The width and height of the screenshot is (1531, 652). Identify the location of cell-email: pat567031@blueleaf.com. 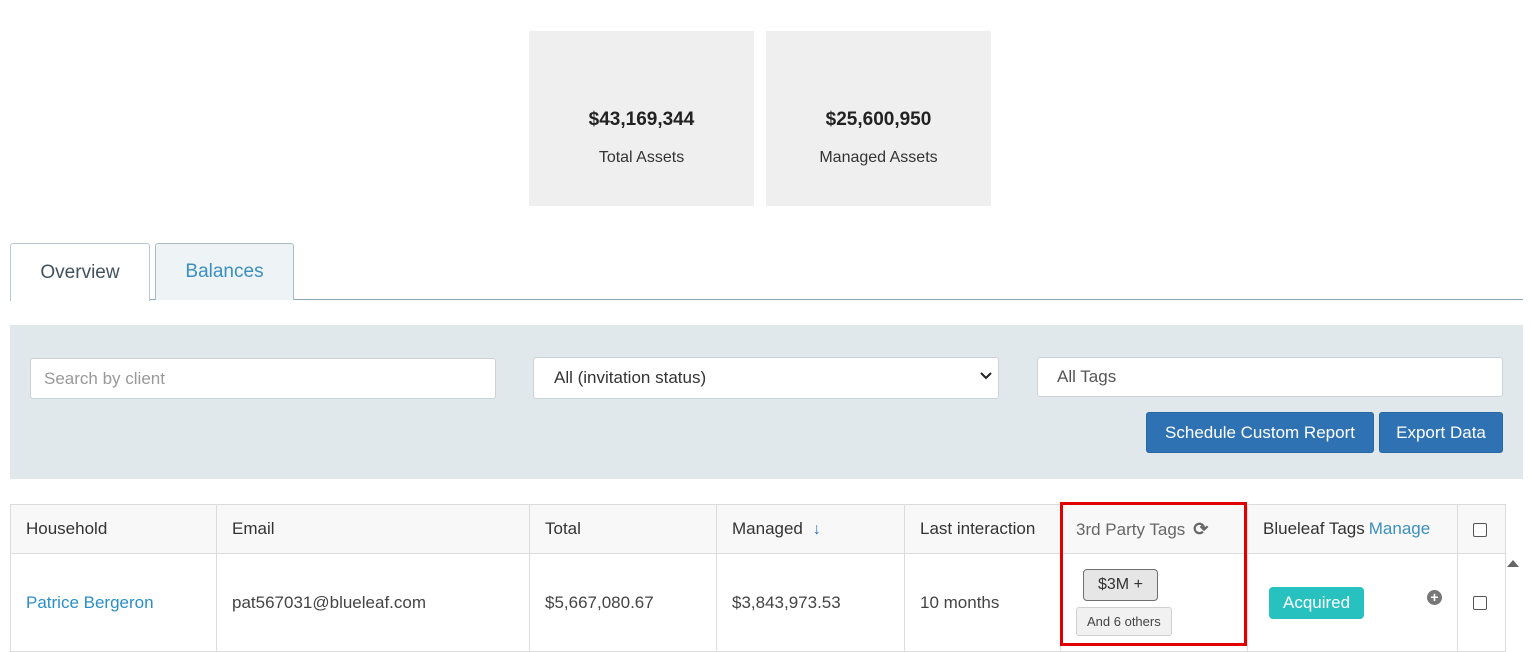
(373, 602).